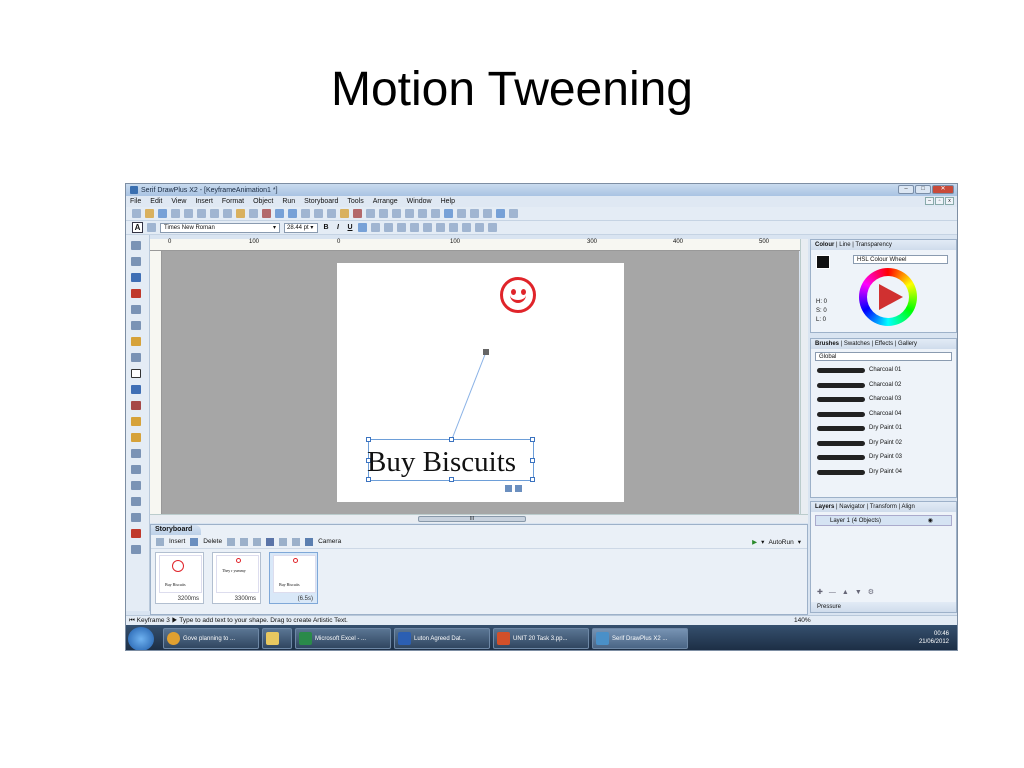 Image resolution: width=1024 pixels, height=768 pixels. What do you see at coordinates (151, 227) in the screenshot?
I see `frame-text-icon` at bounding box center [151, 227].